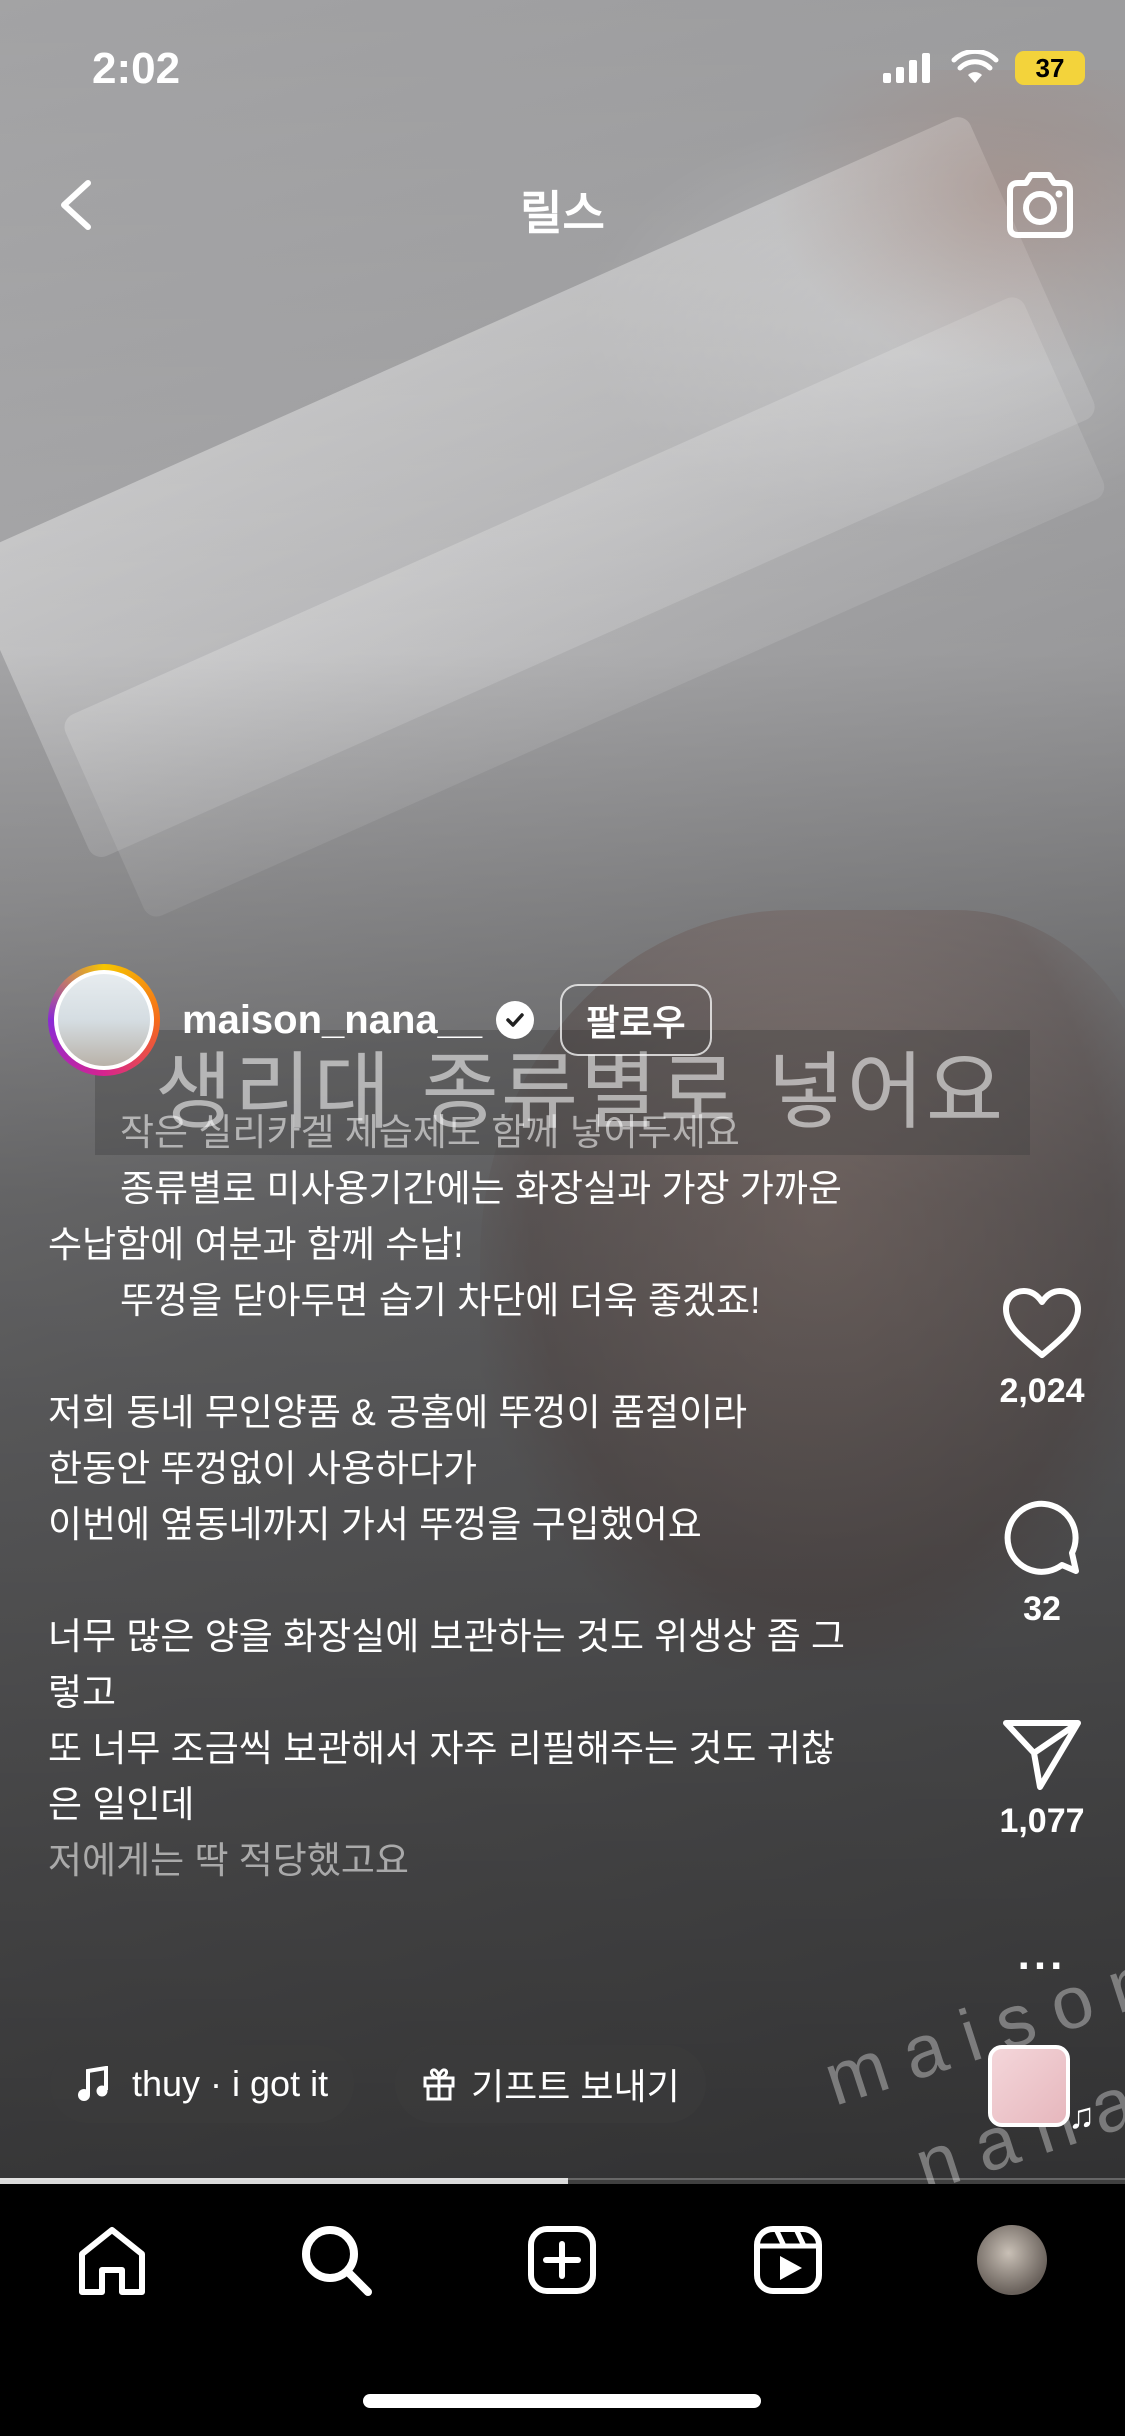 Image resolution: width=1125 pixels, height=2436 pixels. What do you see at coordinates (1081, 2115) in the screenshot?
I see `music-note-icon: ♫` at bounding box center [1081, 2115].